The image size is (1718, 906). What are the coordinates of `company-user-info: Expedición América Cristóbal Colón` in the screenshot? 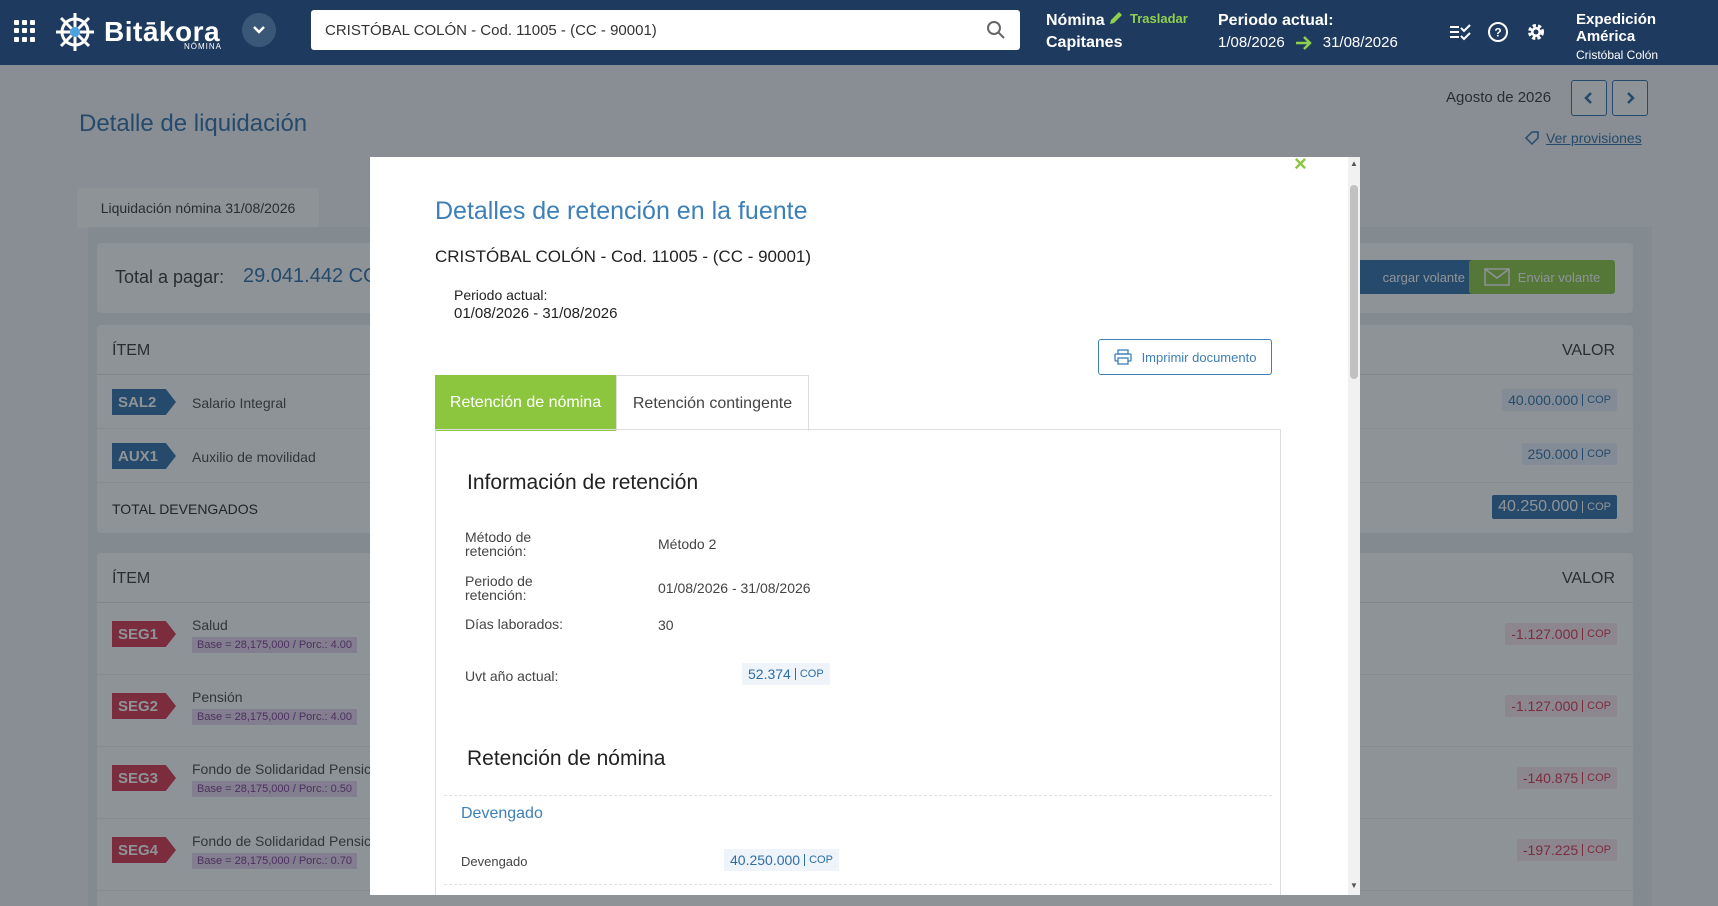 It's located at (1647, 36).